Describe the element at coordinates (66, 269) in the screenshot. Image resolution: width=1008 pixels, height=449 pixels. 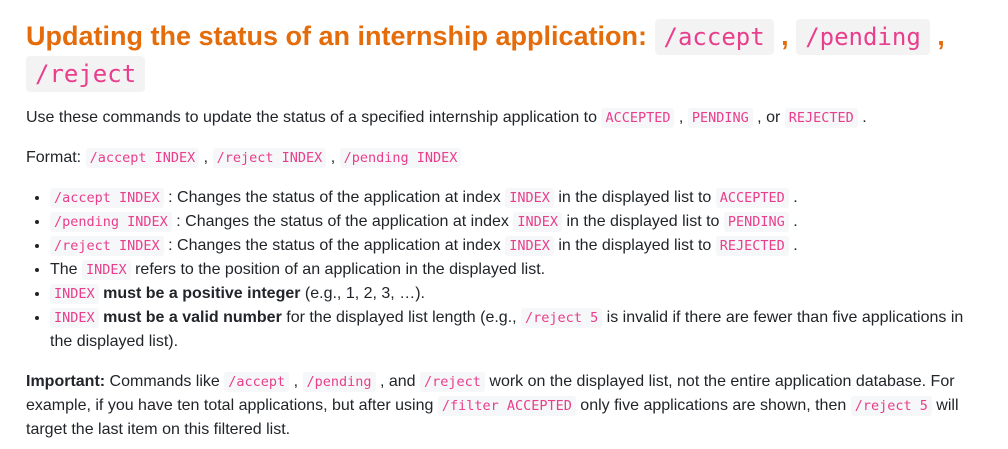
I see `item-text: The` at that location.